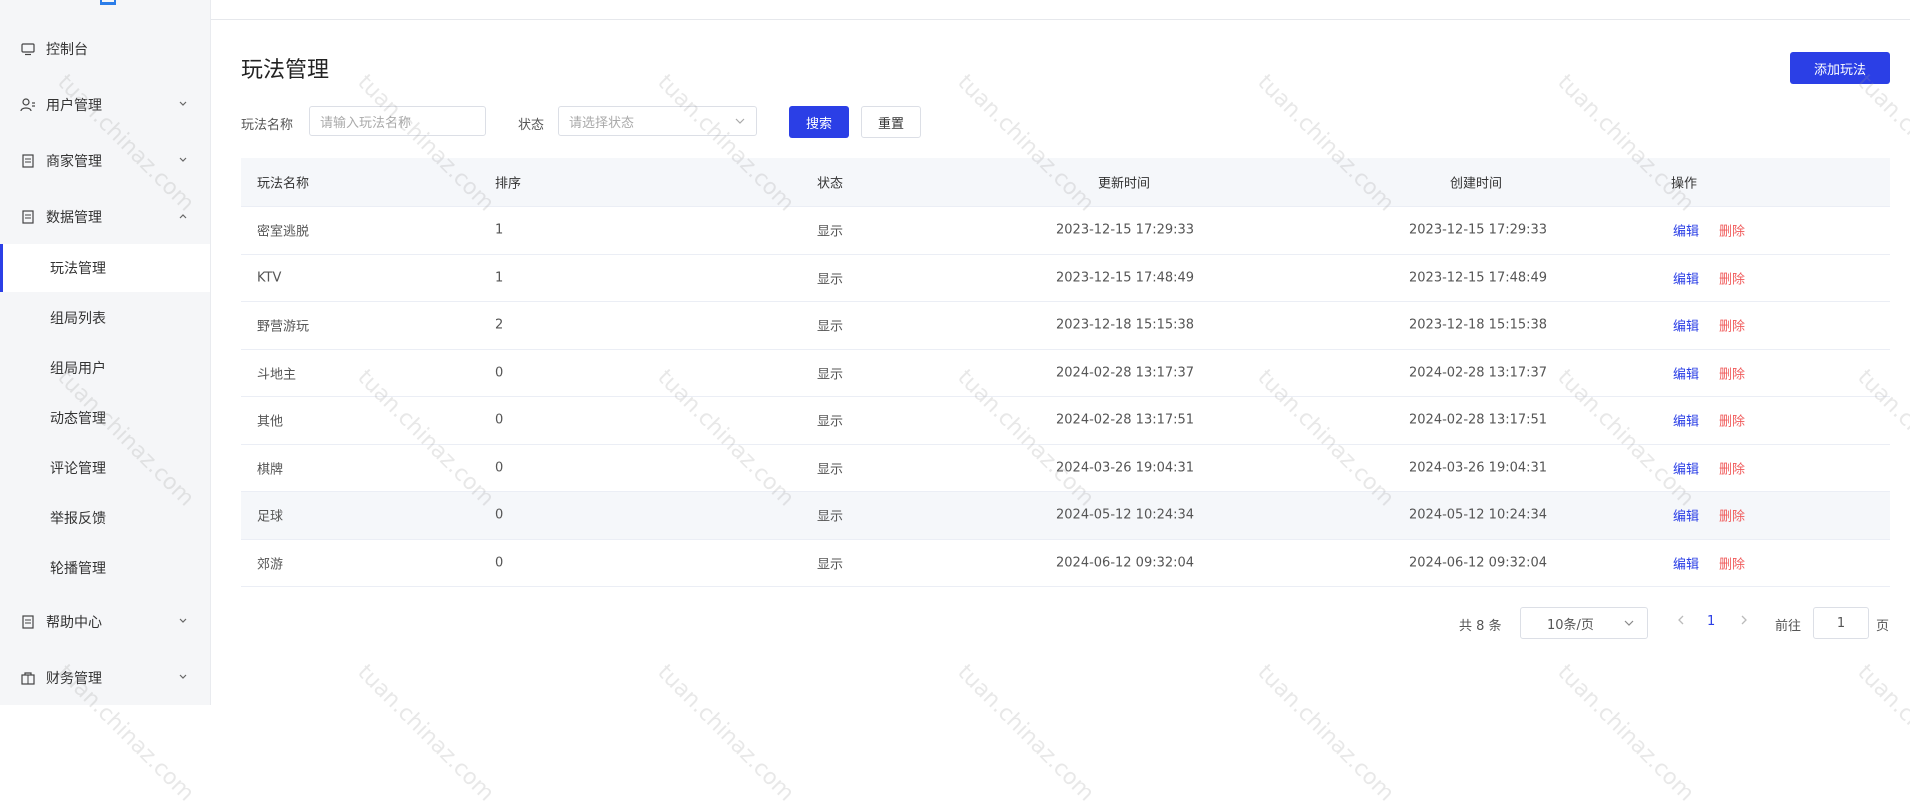  I want to click on table-header: 玩法名称 排序 状态 更新时间 创建时间 操作, so click(1065, 182).